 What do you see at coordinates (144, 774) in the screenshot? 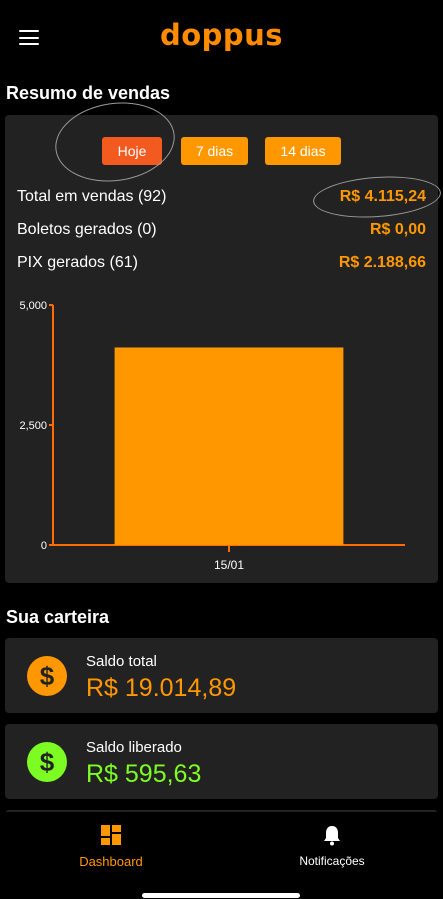
I see `wallet-released-value: R$ 595,63` at bounding box center [144, 774].